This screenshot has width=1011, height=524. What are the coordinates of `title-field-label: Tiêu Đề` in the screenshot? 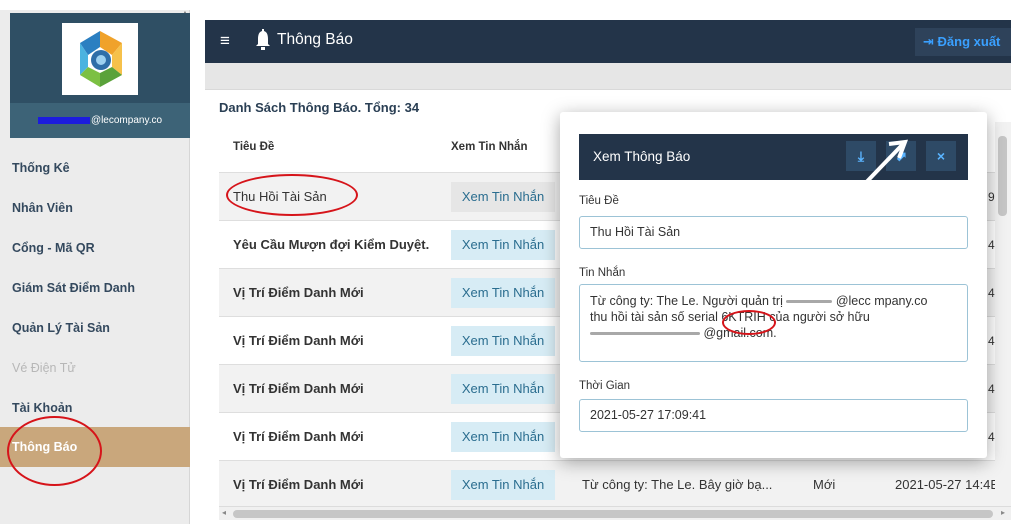 It's located at (599, 201).